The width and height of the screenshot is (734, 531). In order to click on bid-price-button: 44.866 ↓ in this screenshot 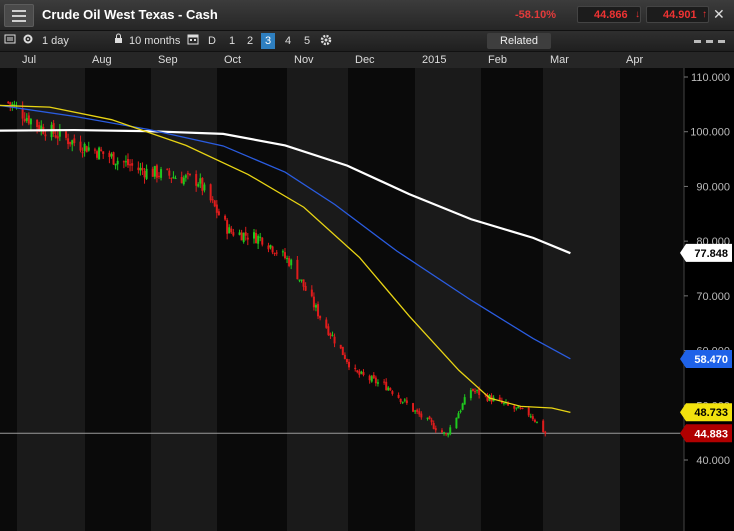, I will do `click(609, 14)`.